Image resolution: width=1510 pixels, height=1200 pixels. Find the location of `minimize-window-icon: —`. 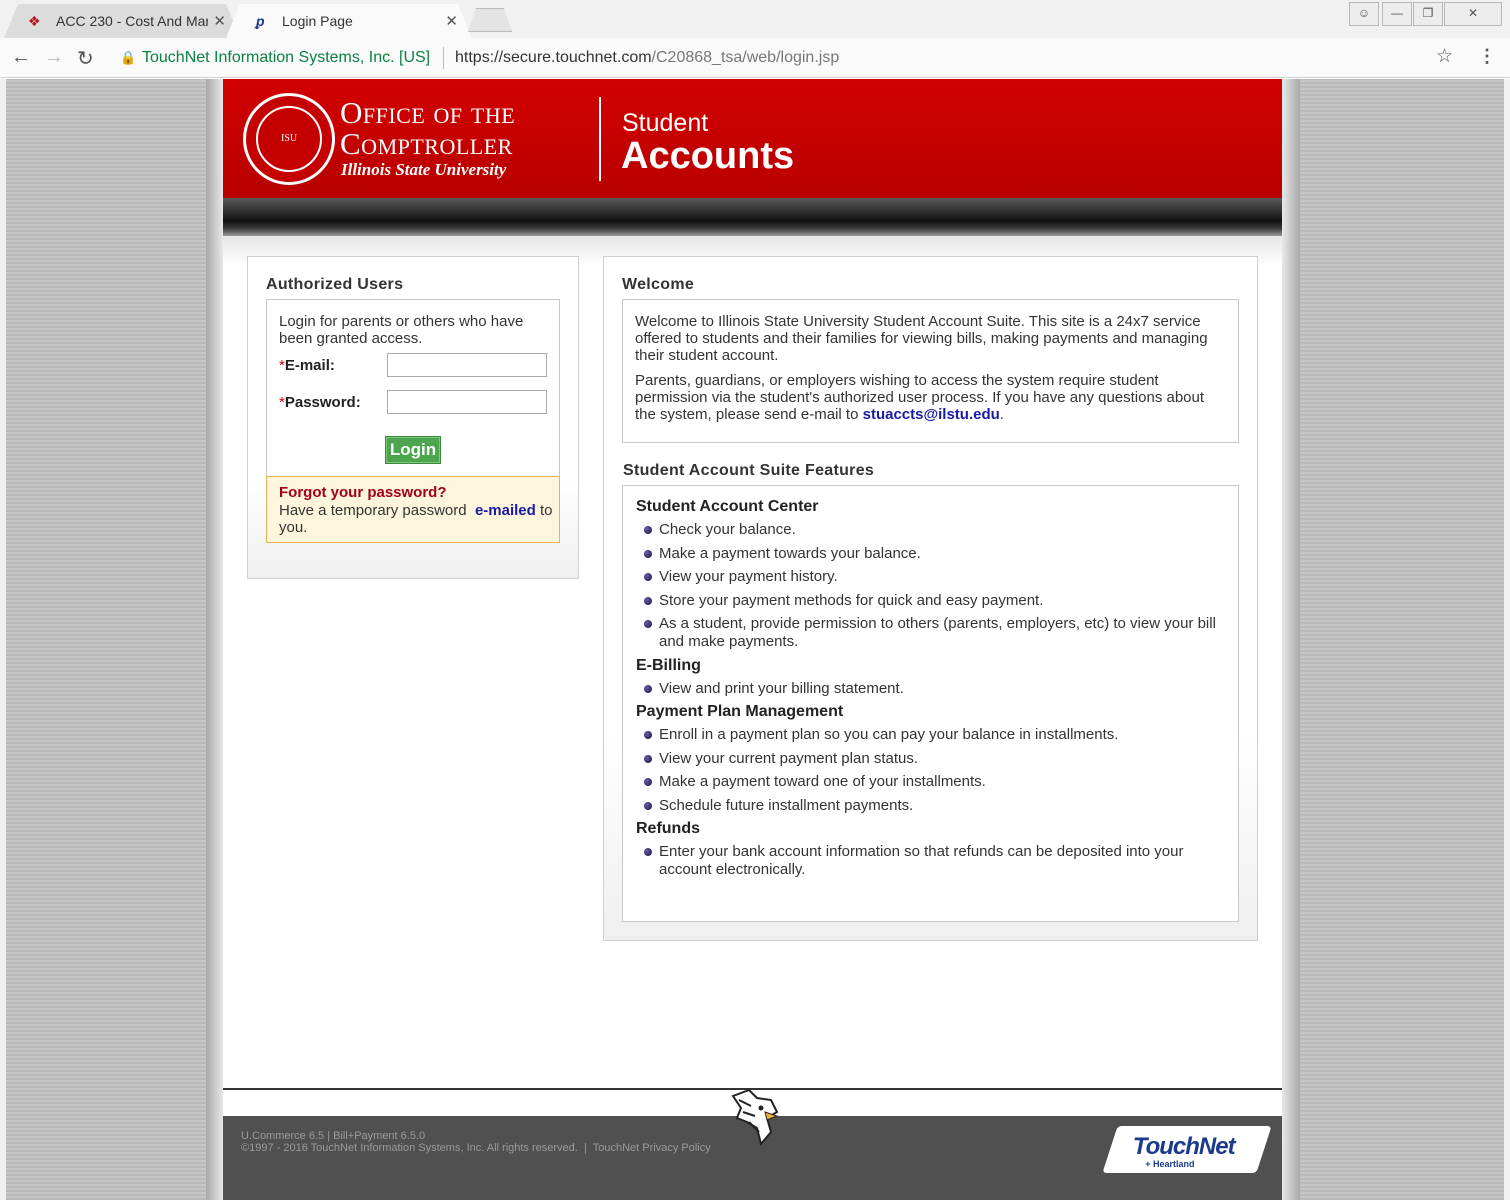

minimize-window-icon: — is located at coordinates (1397, 14).